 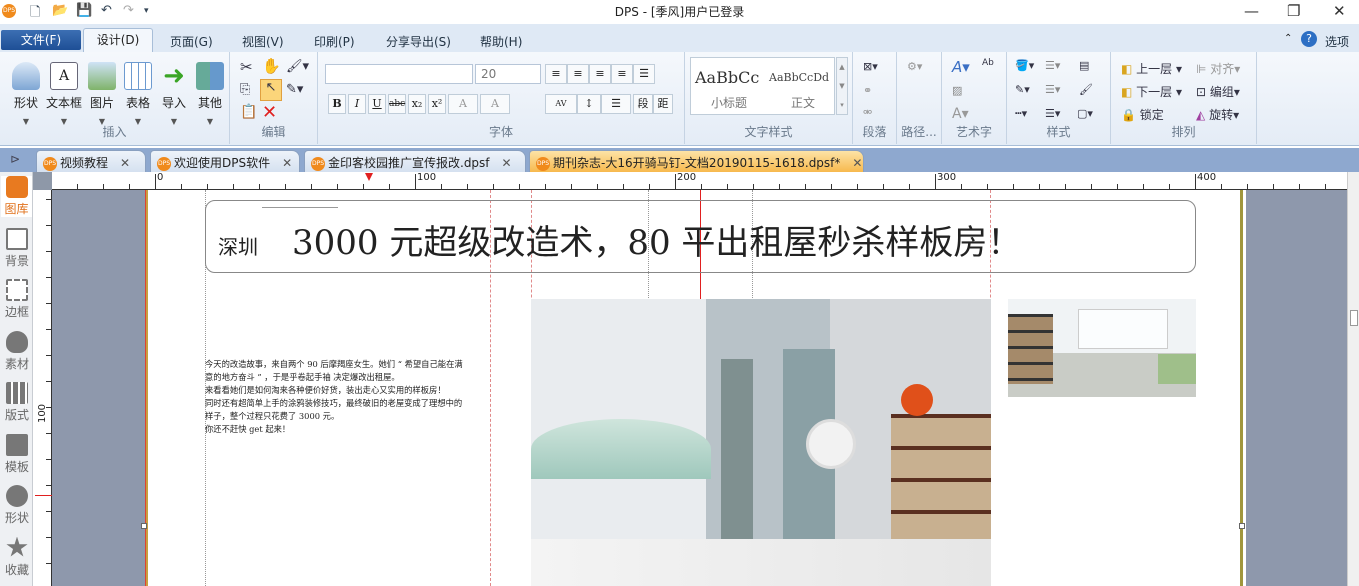 I want to click on tab-help: 帮助(H), so click(x=501, y=41).